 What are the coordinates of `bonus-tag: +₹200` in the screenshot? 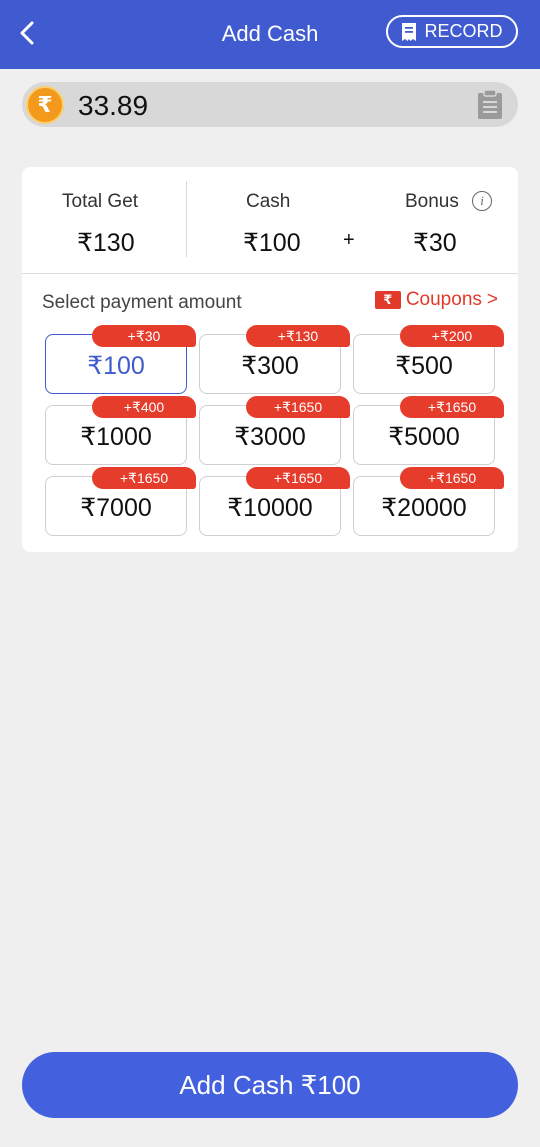 It's located at (452, 336).